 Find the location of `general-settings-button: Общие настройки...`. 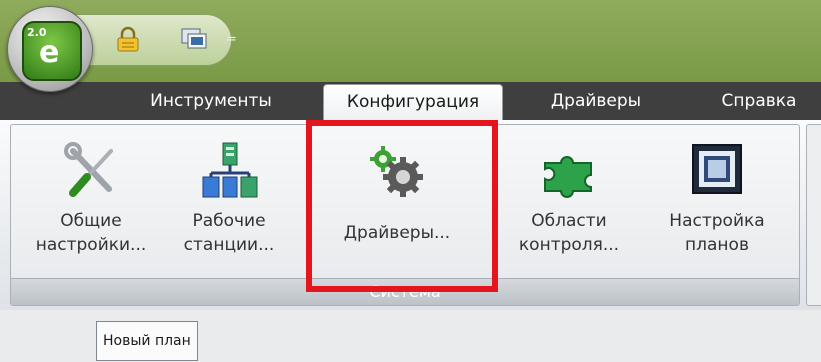

general-settings-button: Общие настройки... is located at coordinates (91, 204).